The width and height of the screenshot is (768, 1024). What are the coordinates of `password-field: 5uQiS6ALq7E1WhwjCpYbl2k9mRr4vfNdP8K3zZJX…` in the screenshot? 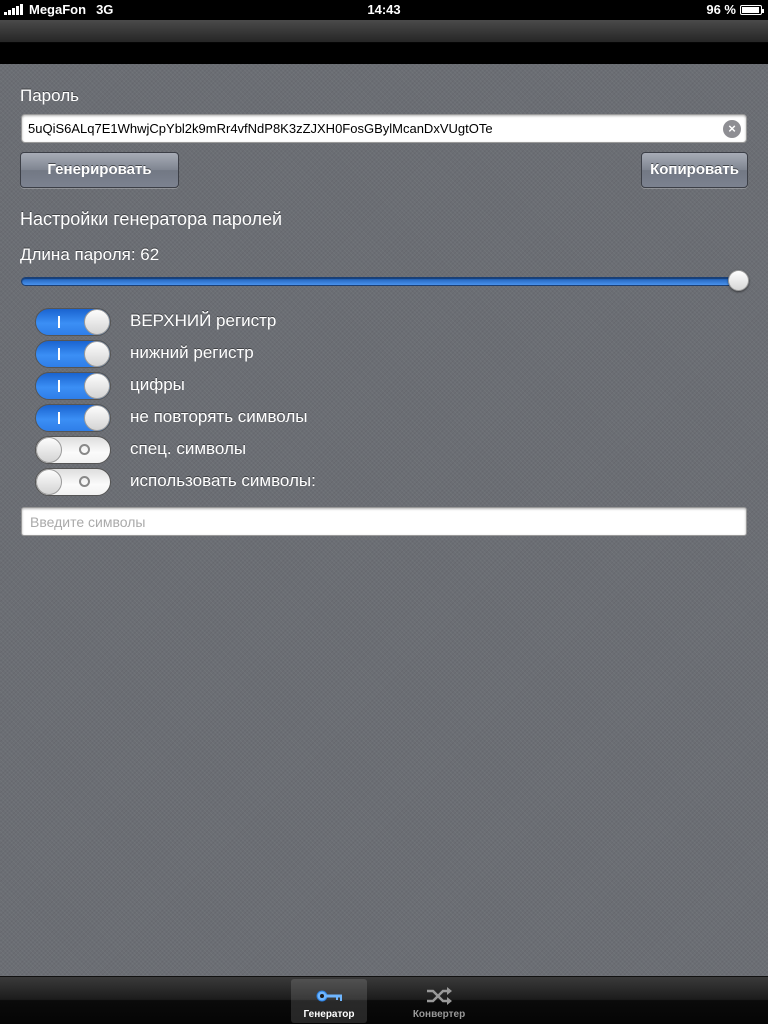 It's located at (384, 128).